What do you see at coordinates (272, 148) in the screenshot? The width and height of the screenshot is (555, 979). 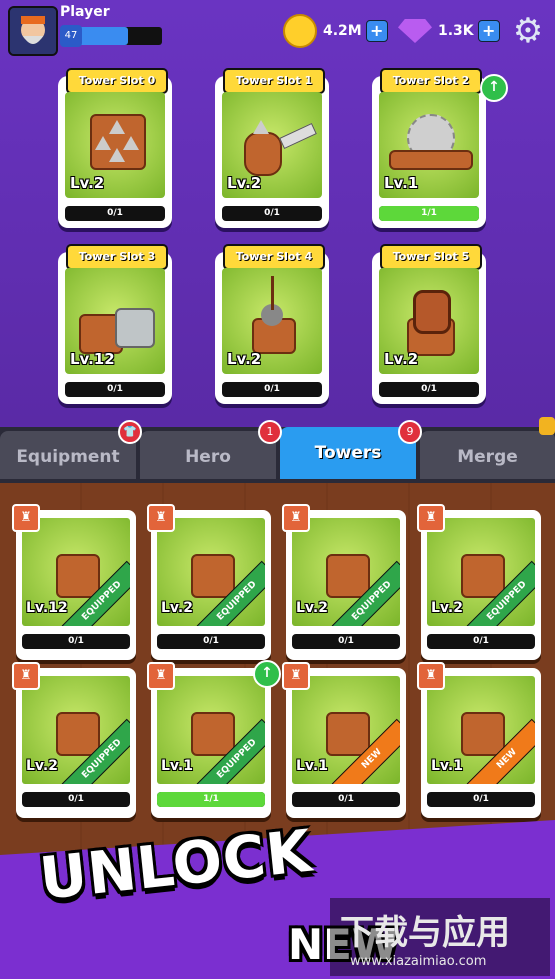 I see `tower-slot-1: Tower Slot 1 Lv.2 0/1` at bounding box center [272, 148].